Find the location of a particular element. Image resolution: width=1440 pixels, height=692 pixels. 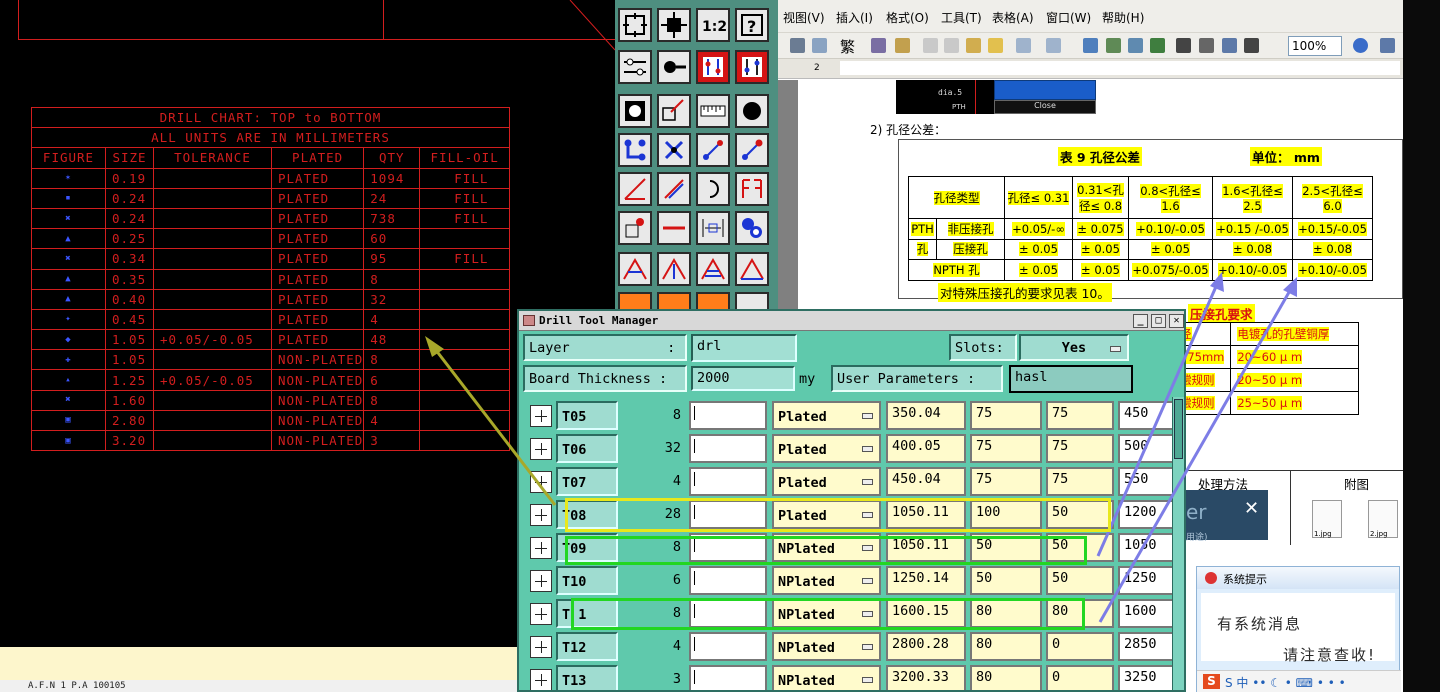

route-icon is located at coordinates (713, 150).